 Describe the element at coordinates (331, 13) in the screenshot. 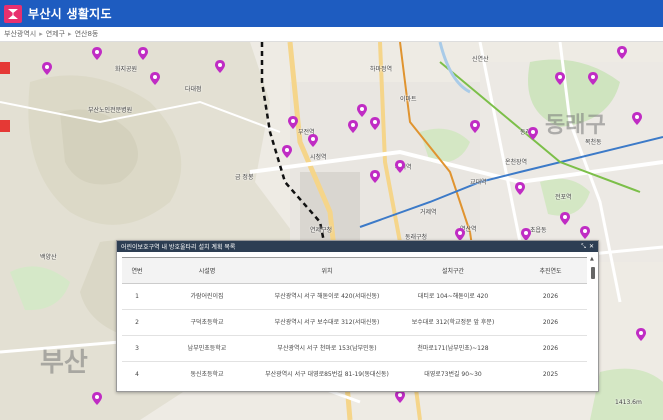

I see `app-header: 부산시 생활지도` at that location.